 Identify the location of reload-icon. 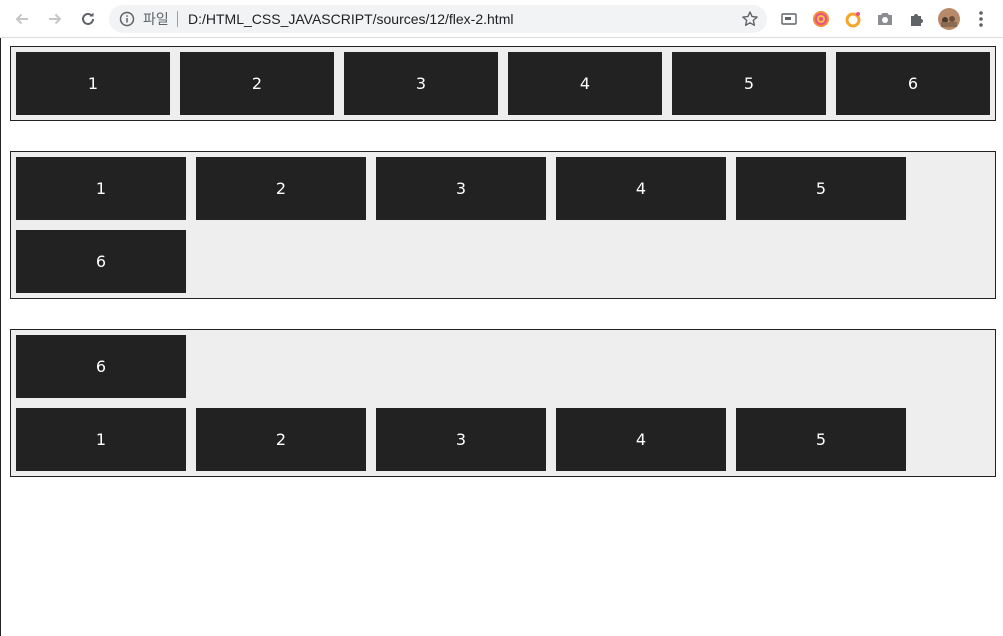
(88, 18).